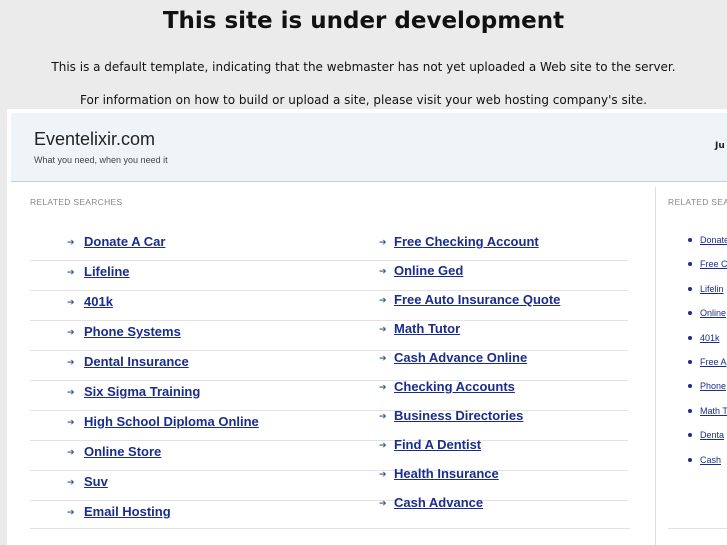  Describe the element at coordinates (458, 415) in the screenshot. I see `related-link: Business Directories` at that location.